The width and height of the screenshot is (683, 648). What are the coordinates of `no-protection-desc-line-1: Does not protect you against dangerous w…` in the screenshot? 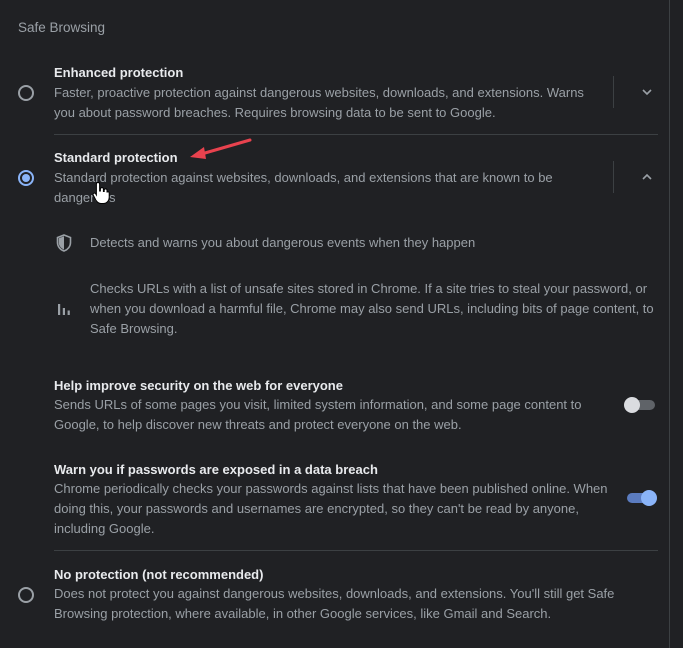 It's located at (334, 593).